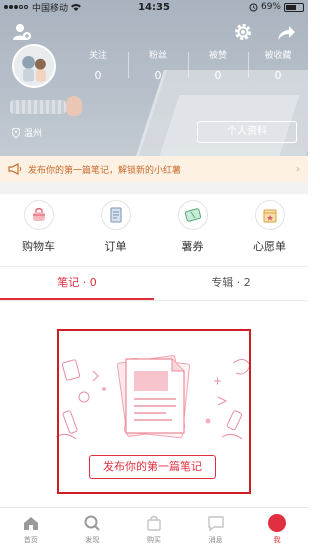 The image size is (320, 553). What do you see at coordinates (115, 215) in the screenshot?
I see `order-list-icon` at bounding box center [115, 215].